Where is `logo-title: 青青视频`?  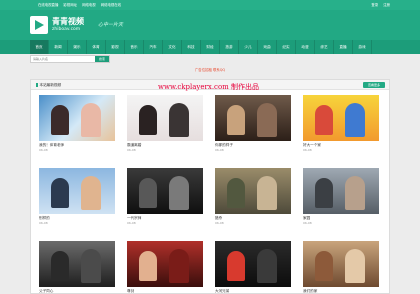 logo-title: 青青视频 is located at coordinates (68, 21).